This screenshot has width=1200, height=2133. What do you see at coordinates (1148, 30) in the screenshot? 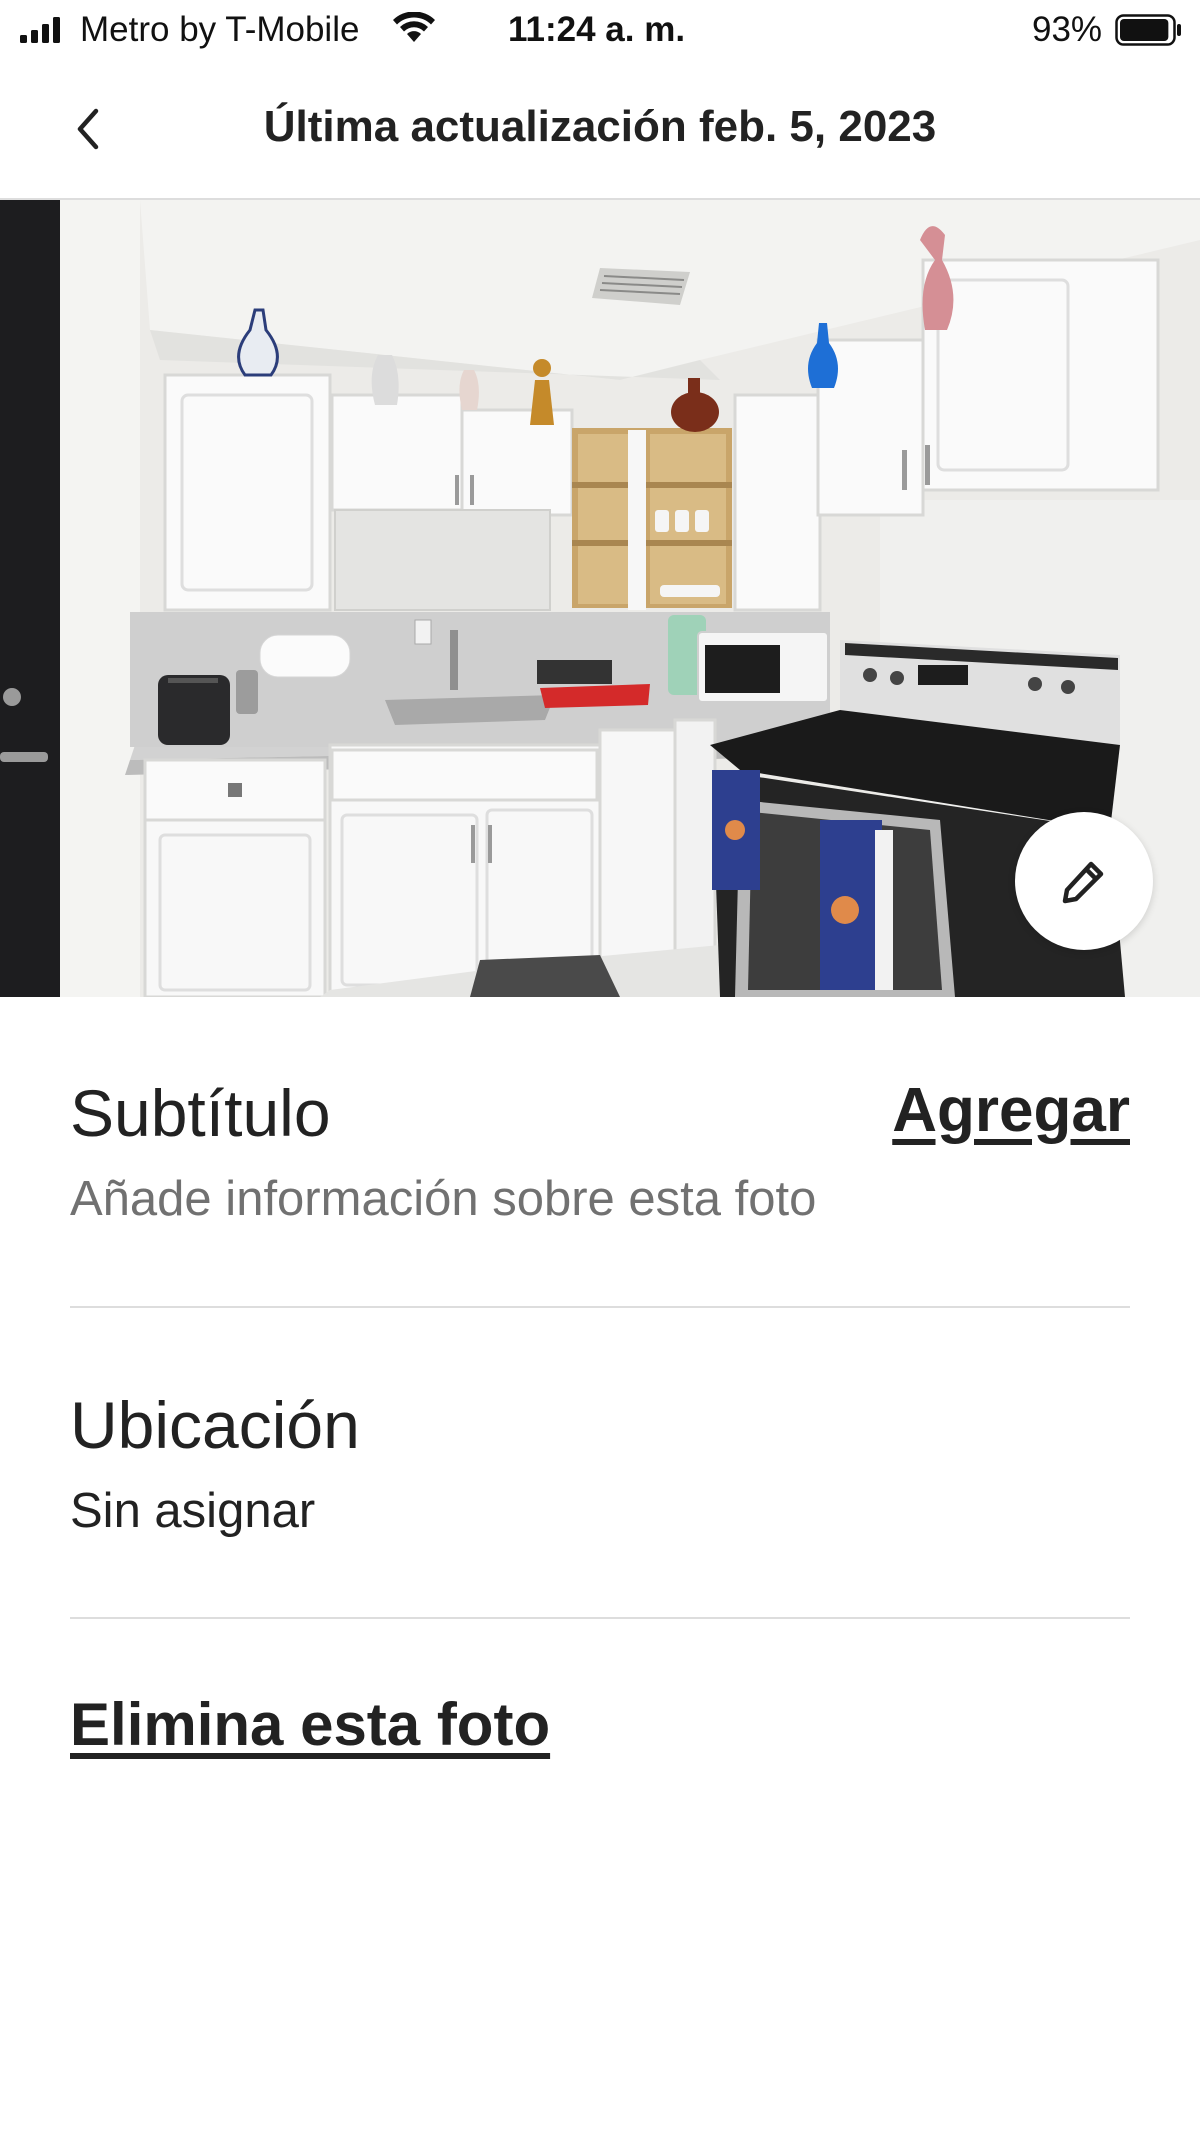
I see `battery-icon` at bounding box center [1148, 30].